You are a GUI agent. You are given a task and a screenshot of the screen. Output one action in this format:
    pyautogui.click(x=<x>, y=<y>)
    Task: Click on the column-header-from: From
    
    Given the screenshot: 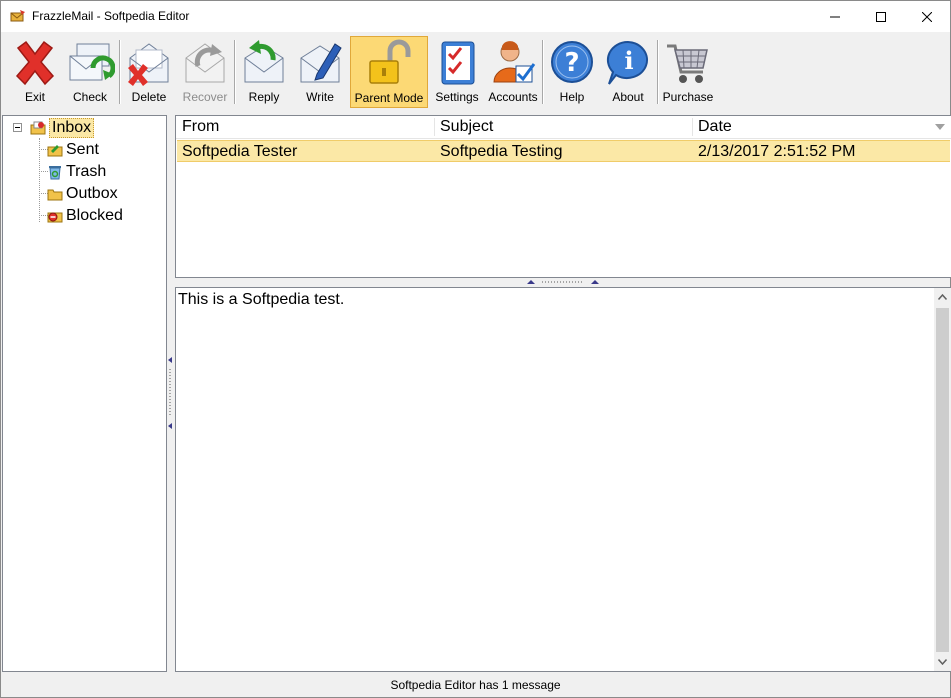 What is the action you would take?
    pyautogui.click(x=305, y=127)
    